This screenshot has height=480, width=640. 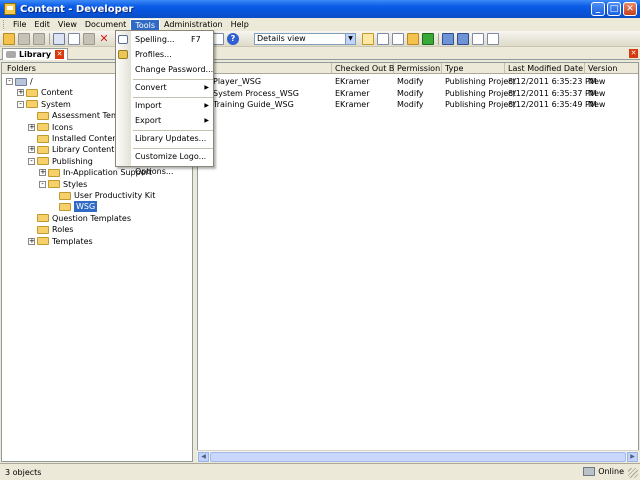 What do you see at coordinates (60, 161) in the screenshot?
I see `folder-tree-item: - Publishing` at bounding box center [60, 161].